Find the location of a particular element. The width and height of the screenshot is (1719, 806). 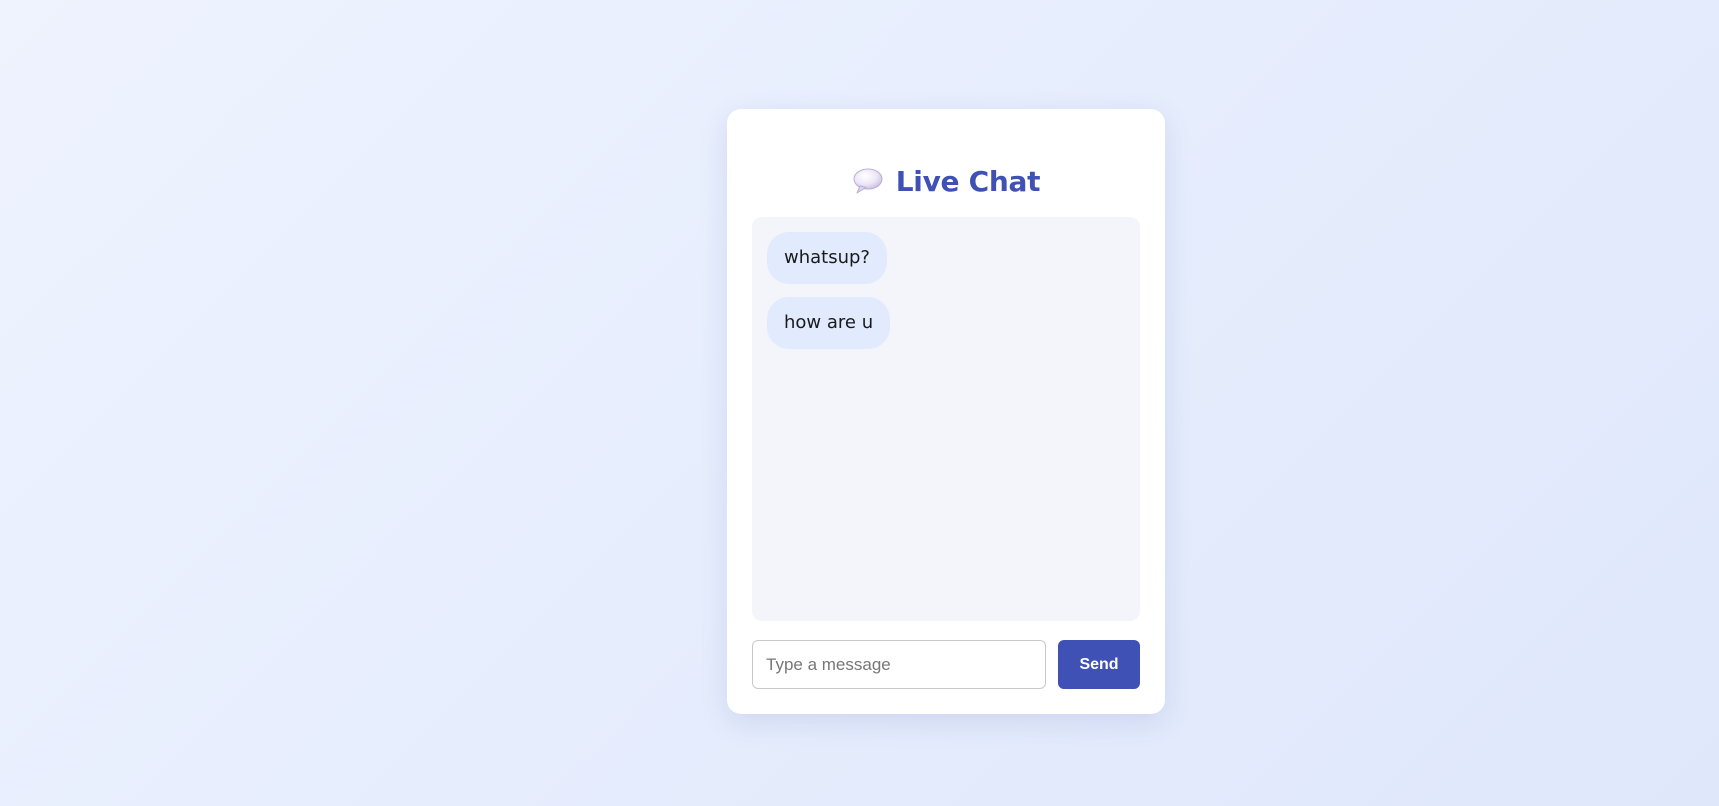

message-composer: Send is located at coordinates (946, 664).